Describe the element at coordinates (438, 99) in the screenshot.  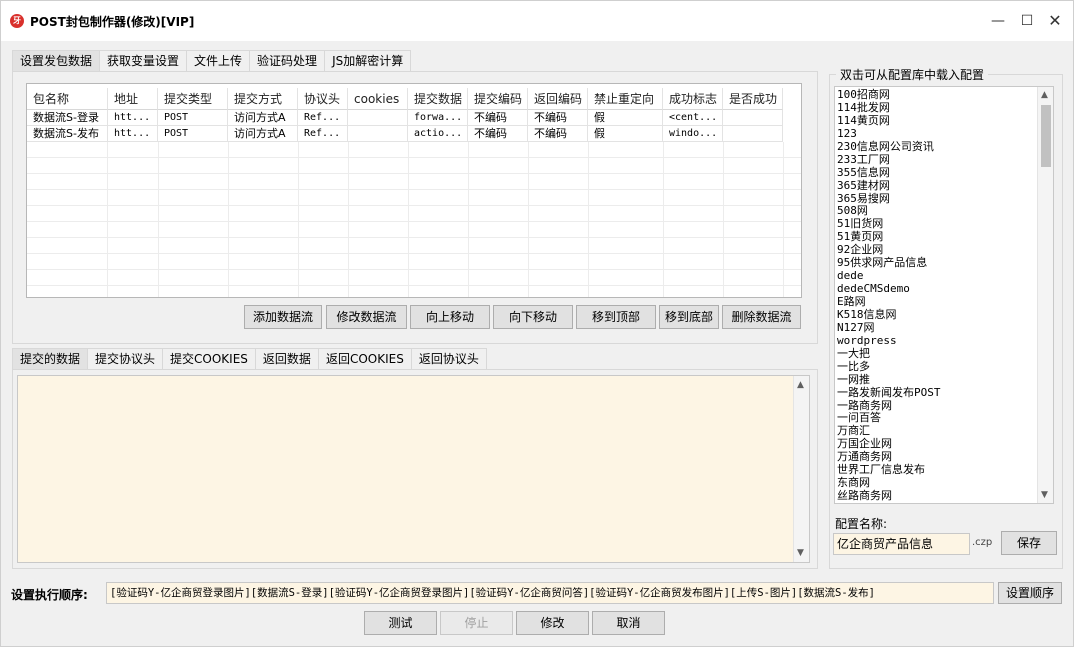
I see `column-header: 提交数据` at that location.